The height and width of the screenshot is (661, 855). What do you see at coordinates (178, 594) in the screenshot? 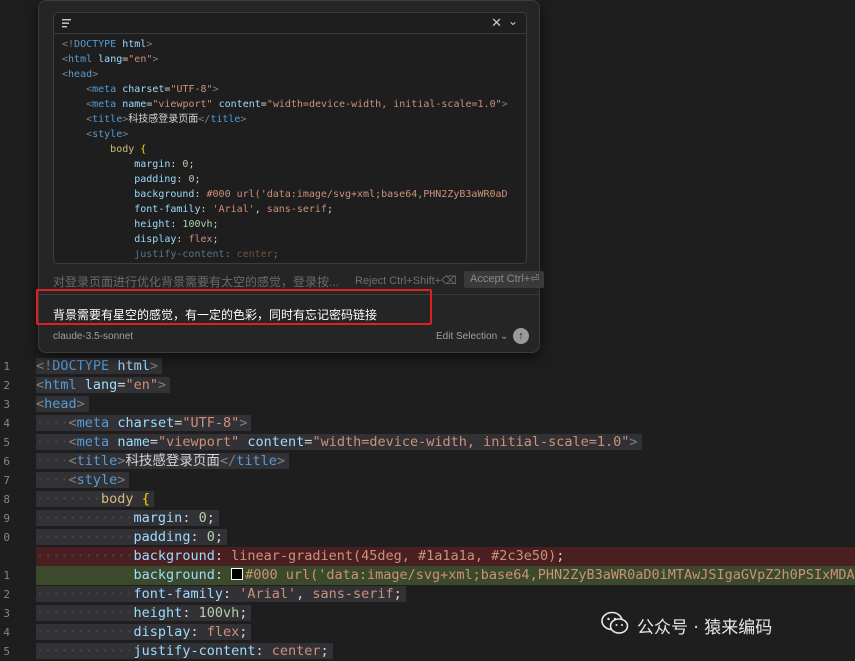
I see `code-token: font-family` at bounding box center [178, 594].